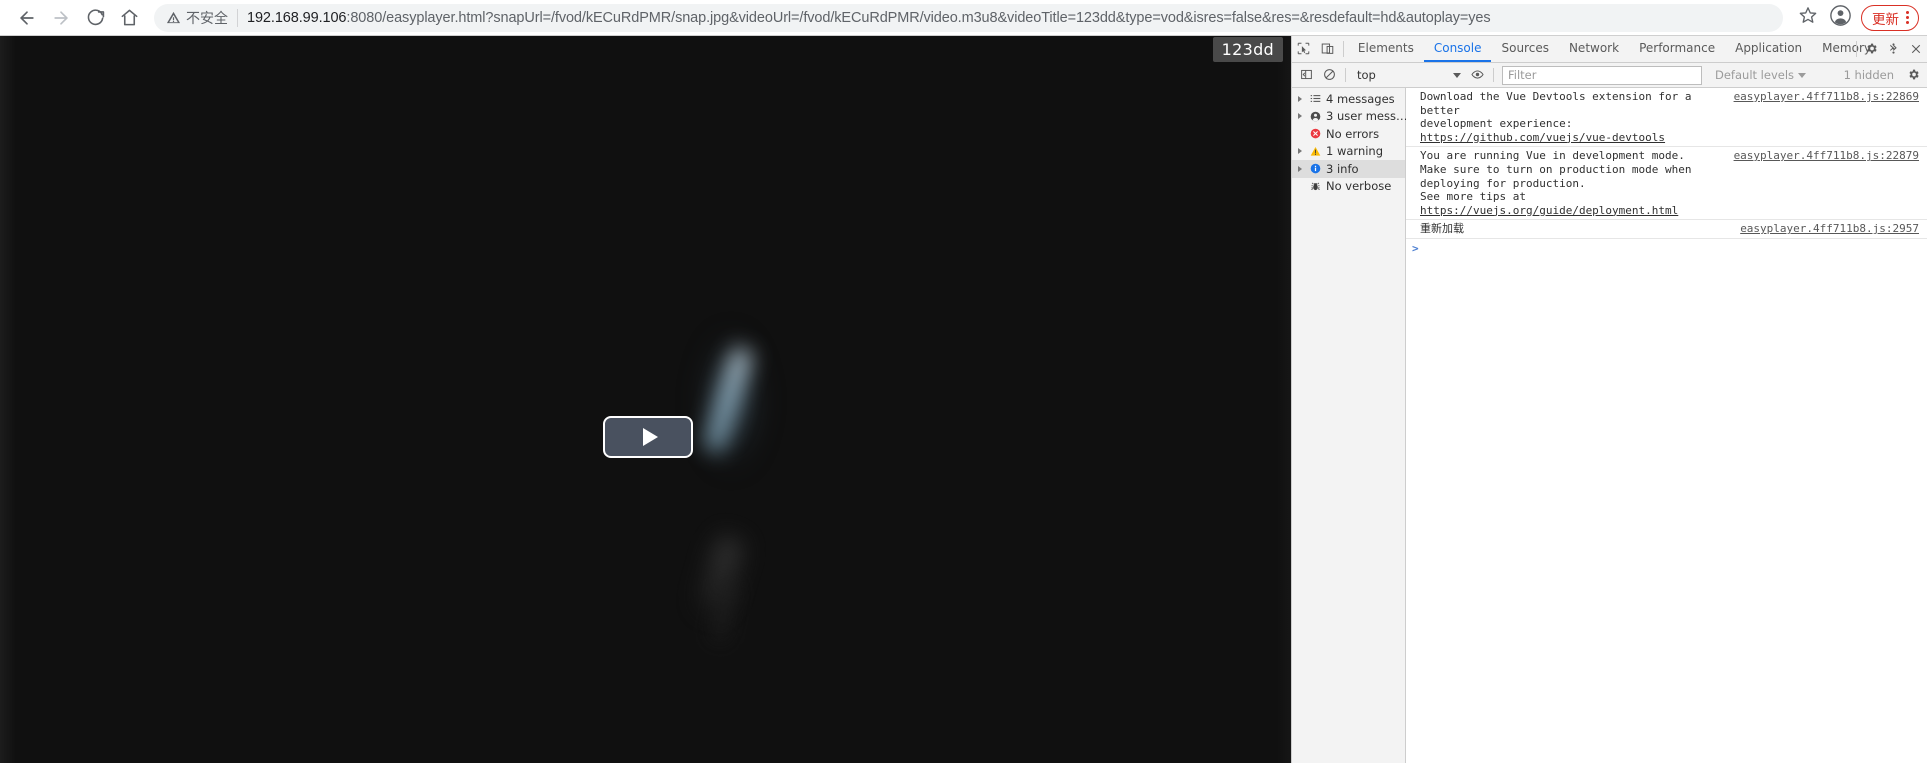  I want to click on update-button: 更新, so click(1890, 17).